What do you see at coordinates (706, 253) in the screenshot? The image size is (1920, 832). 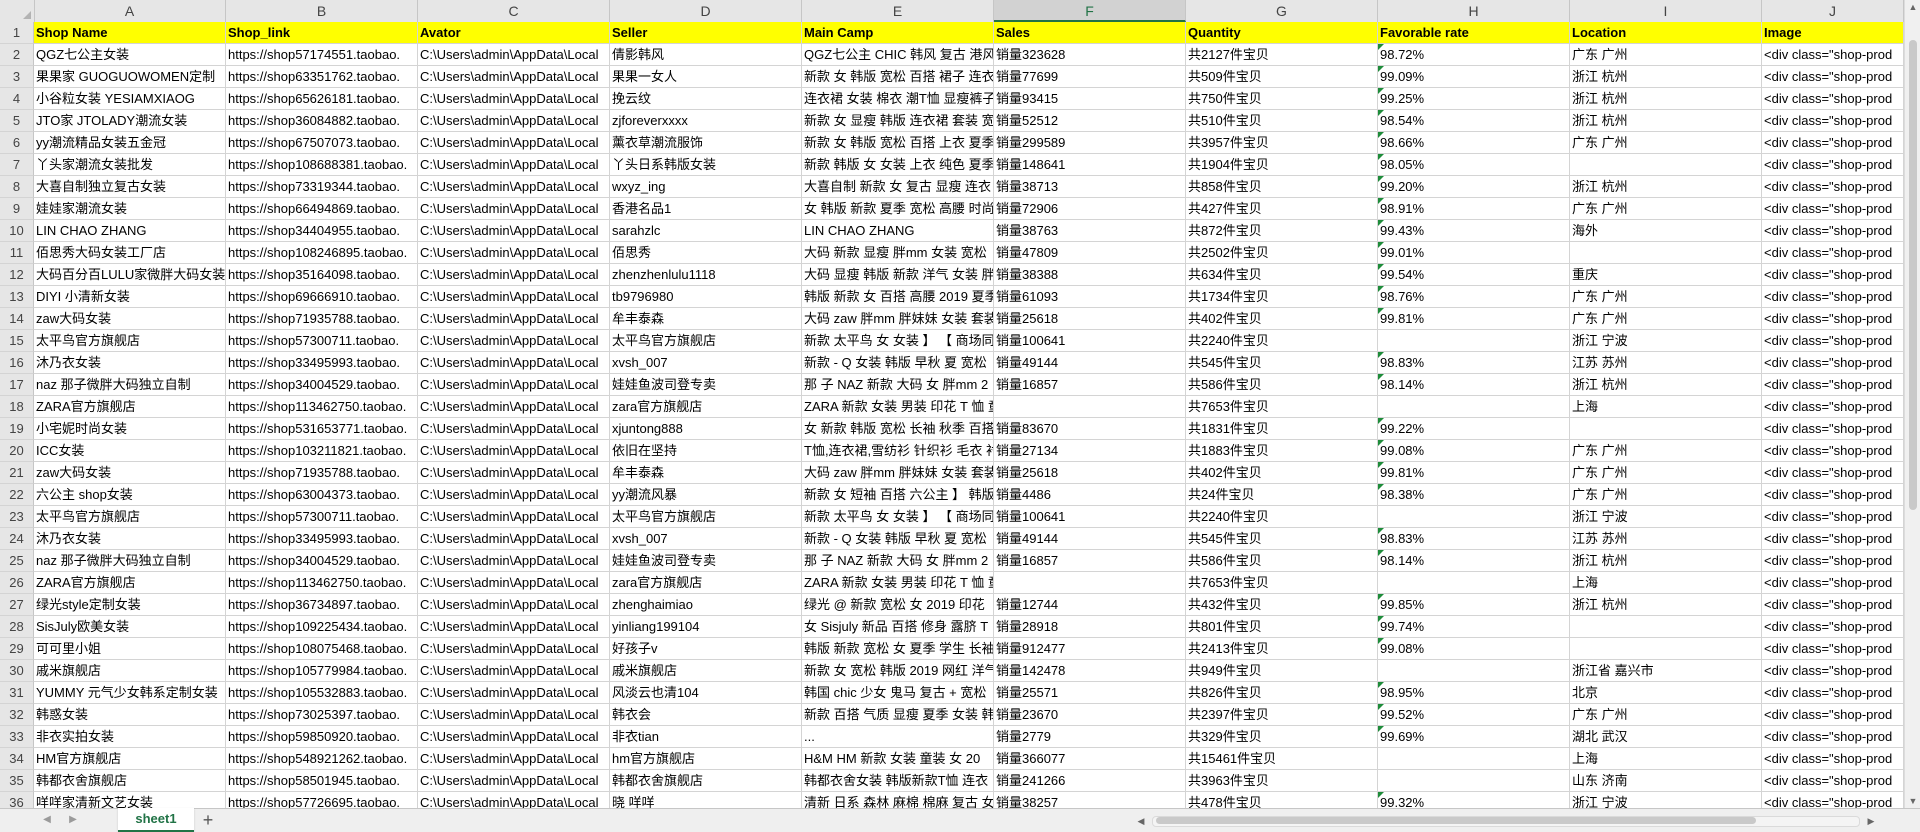 I see `table-cell: 佰思秀` at bounding box center [706, 253].